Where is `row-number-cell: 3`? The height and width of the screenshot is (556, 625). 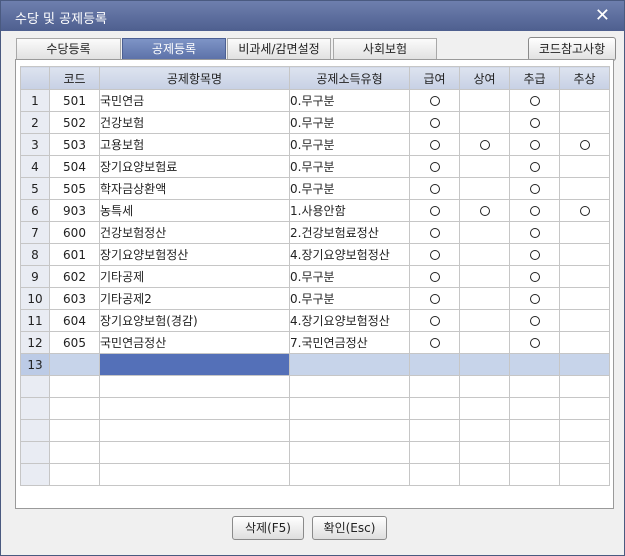 row-number-cell: 3 is located at coordinates (35, 144).